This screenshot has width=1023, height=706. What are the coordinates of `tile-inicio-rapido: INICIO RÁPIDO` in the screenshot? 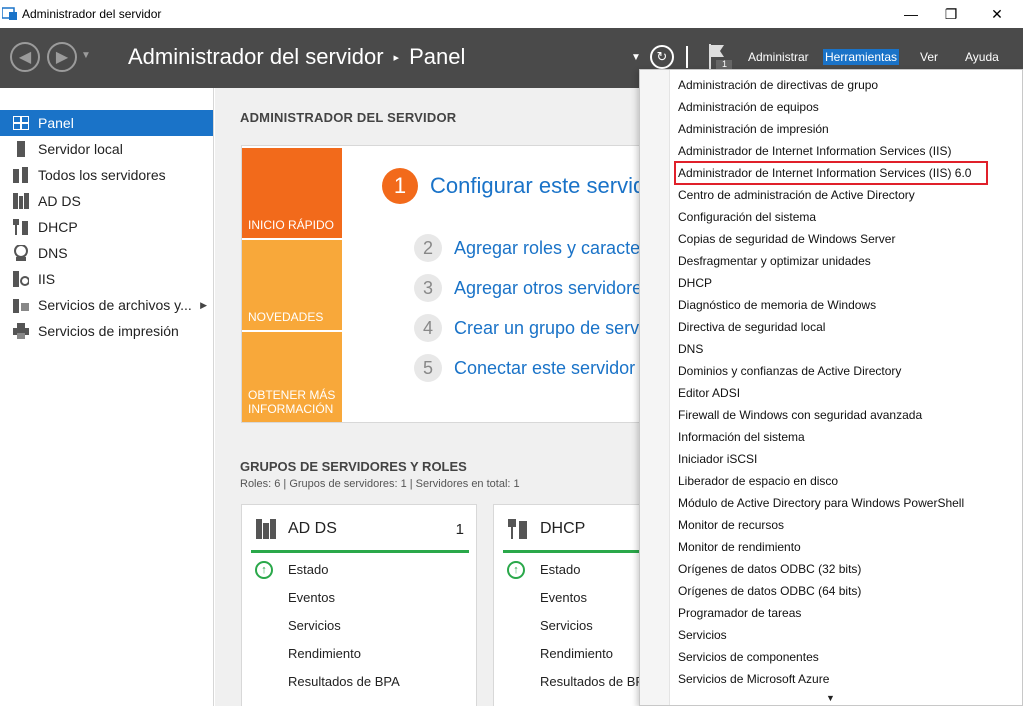 It's located at (292, 193).